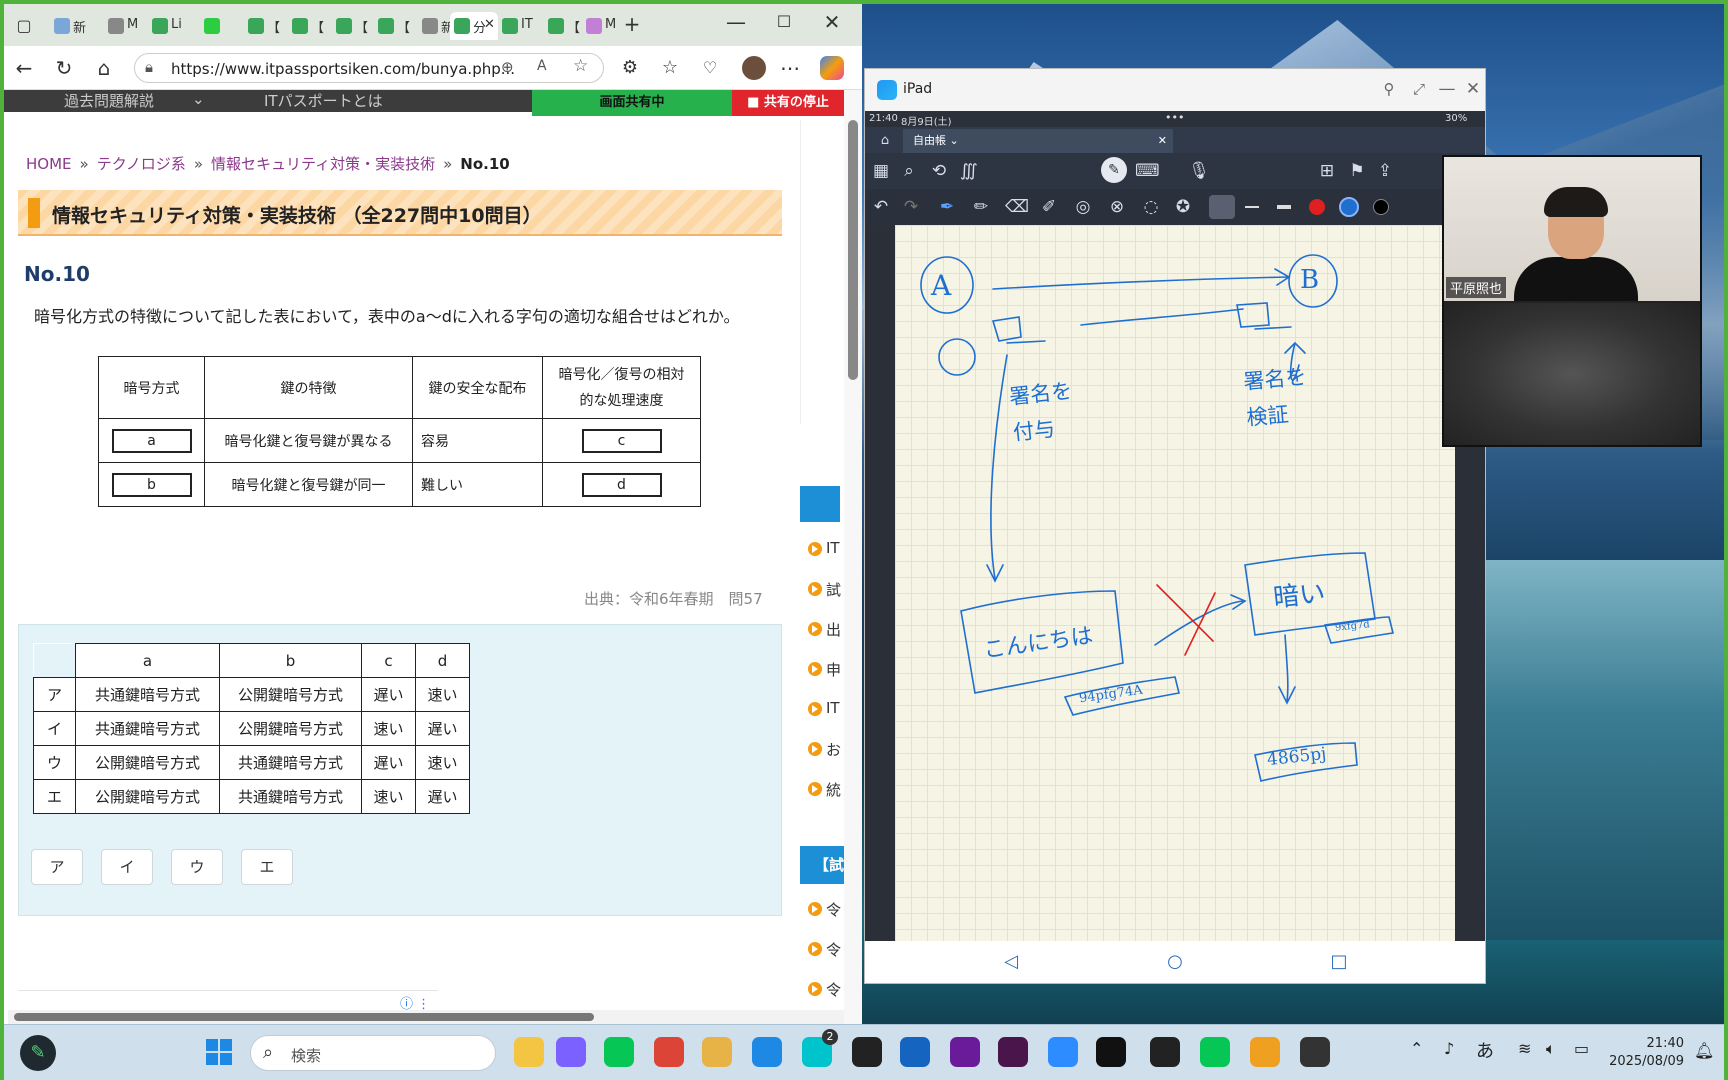  I want to click on sidebar-link: お, so click(822, 750).